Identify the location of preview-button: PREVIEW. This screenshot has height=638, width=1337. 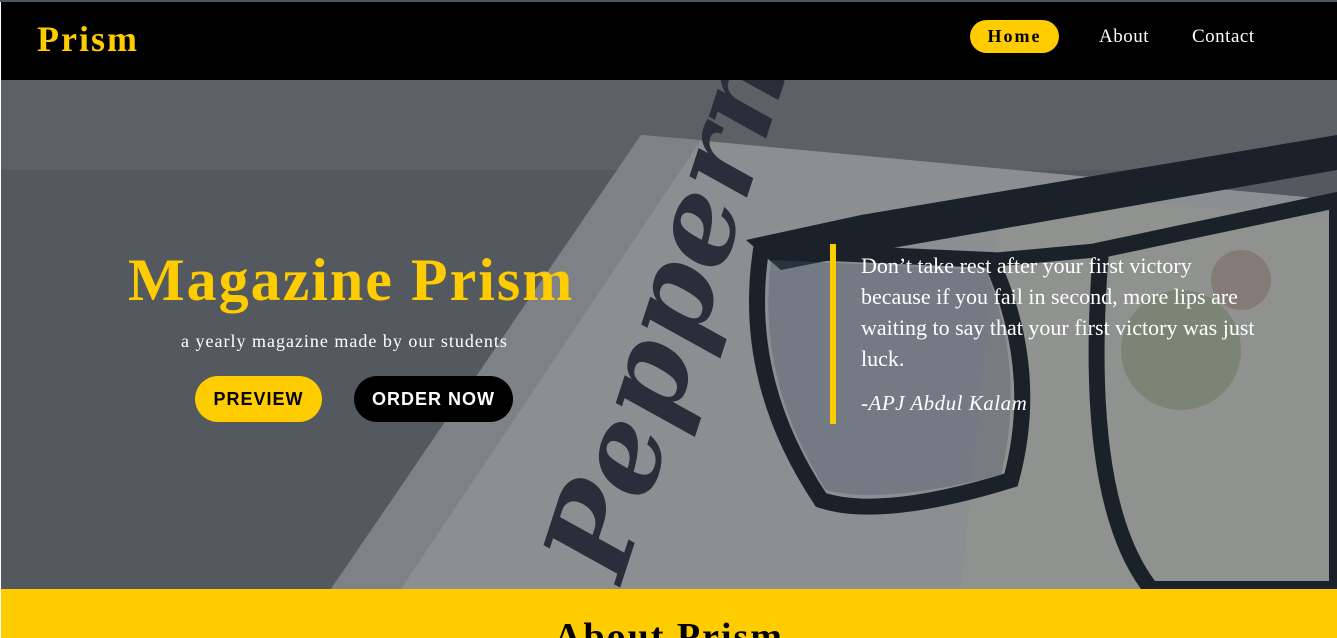
(258, 399).